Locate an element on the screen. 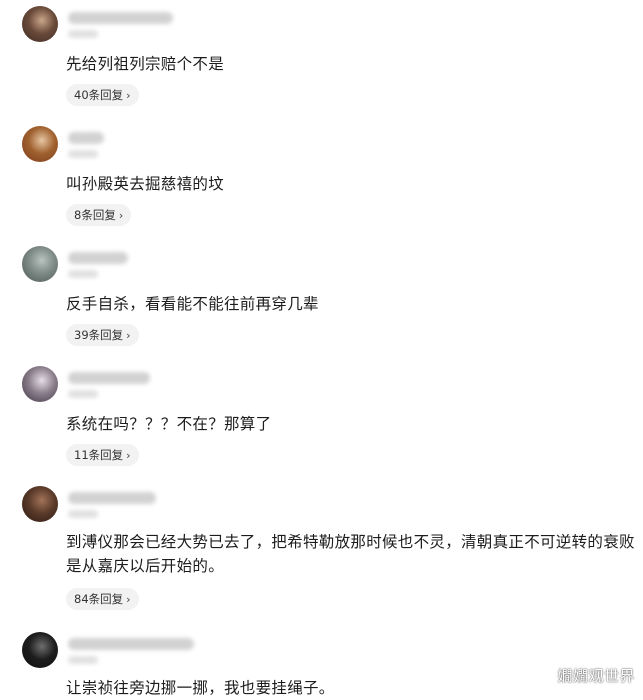 Image resolution: width=643 pixels, height=700 pixels. reply-count-button: 11条回复 › is located at coordinates (102, 455).